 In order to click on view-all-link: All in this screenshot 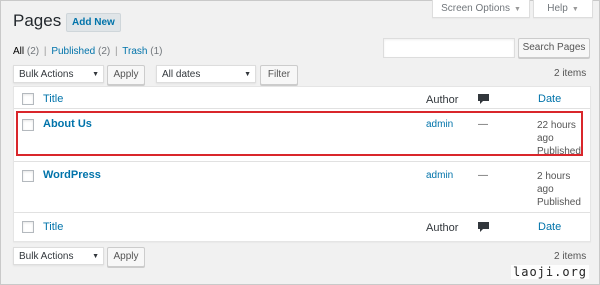, I will do `click(18, 51)`.